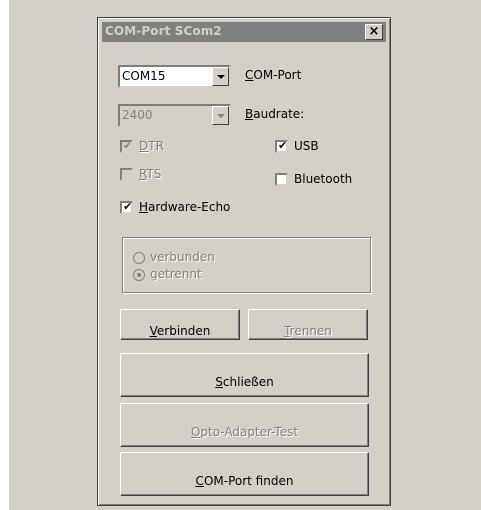 This screenshot has width=481, height=510. What do you see at coordinates (137, 115) in the screenshot?
I see `baudrate-value: 2400` at bounding box center [137, 115].